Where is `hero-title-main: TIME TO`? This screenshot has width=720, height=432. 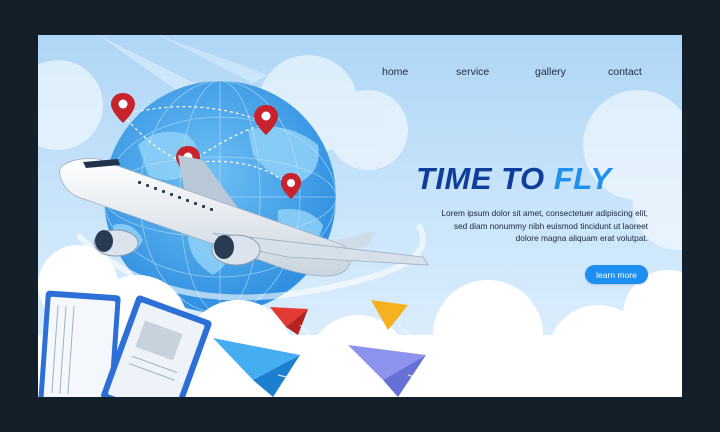 hero-title-main: TIME TO is located at coordinates (485, 178).